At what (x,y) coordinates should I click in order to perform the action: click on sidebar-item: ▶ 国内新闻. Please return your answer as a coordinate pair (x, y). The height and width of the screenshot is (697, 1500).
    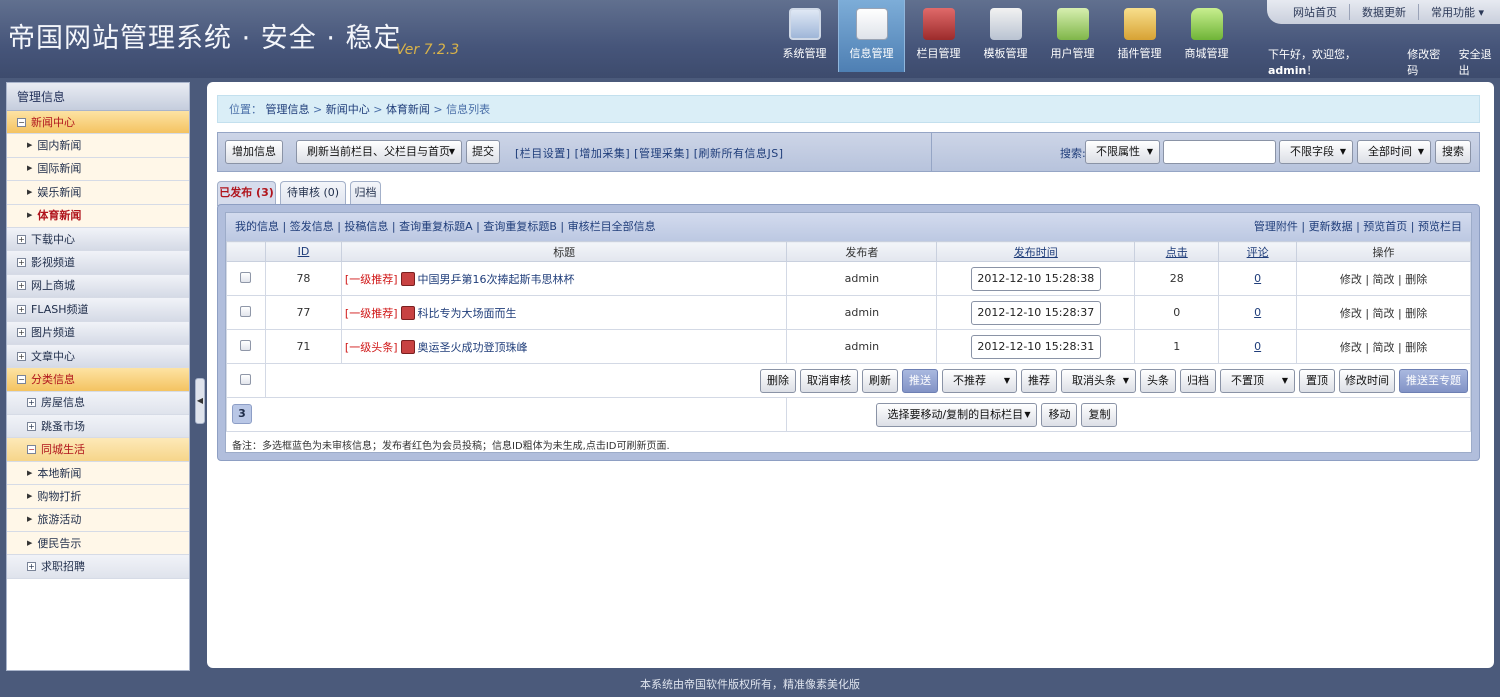
    Looking at the image, I should click on (98, 146).